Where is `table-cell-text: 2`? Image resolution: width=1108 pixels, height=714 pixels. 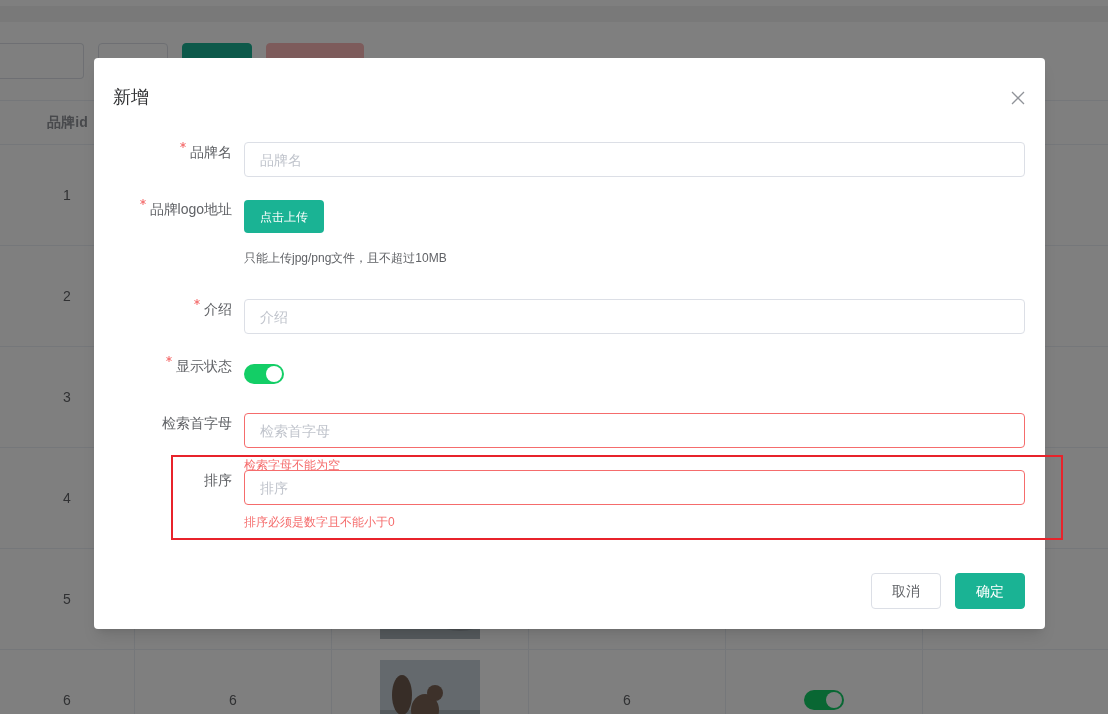 table-cell-text: 2 is located at coordinates (67, 296).